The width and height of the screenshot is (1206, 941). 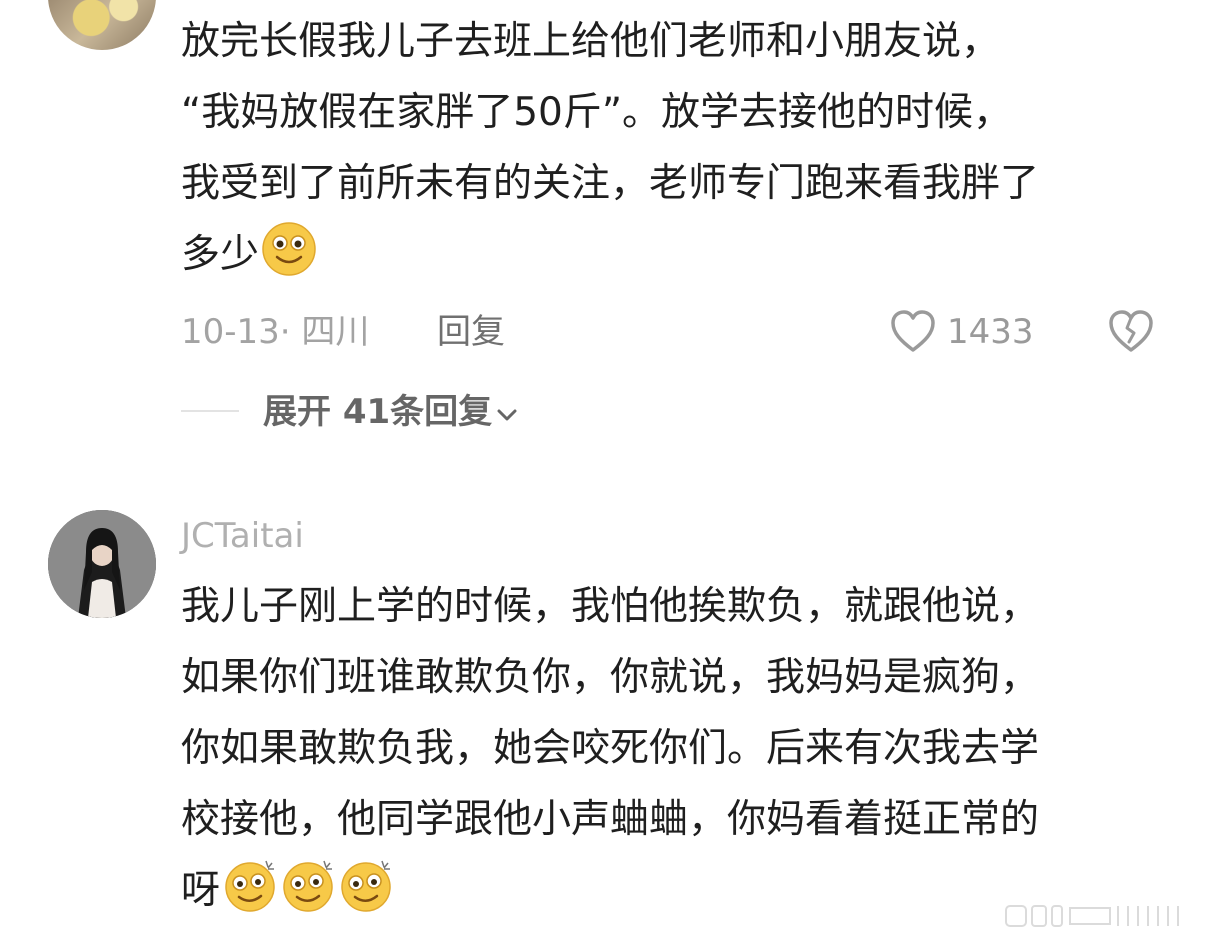 What do you see at coordinates (210, 411) in the screenshot?
I see `divider` at bounding box center [210, 411].